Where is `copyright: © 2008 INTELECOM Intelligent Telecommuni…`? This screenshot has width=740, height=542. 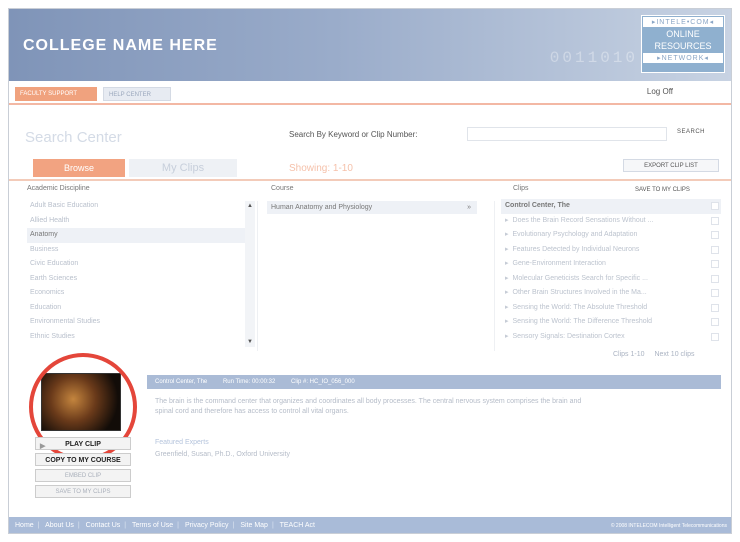 copyright: © 2008 INTELECOM Intelligent Telecommuni… is located at coordinates (668, 526).